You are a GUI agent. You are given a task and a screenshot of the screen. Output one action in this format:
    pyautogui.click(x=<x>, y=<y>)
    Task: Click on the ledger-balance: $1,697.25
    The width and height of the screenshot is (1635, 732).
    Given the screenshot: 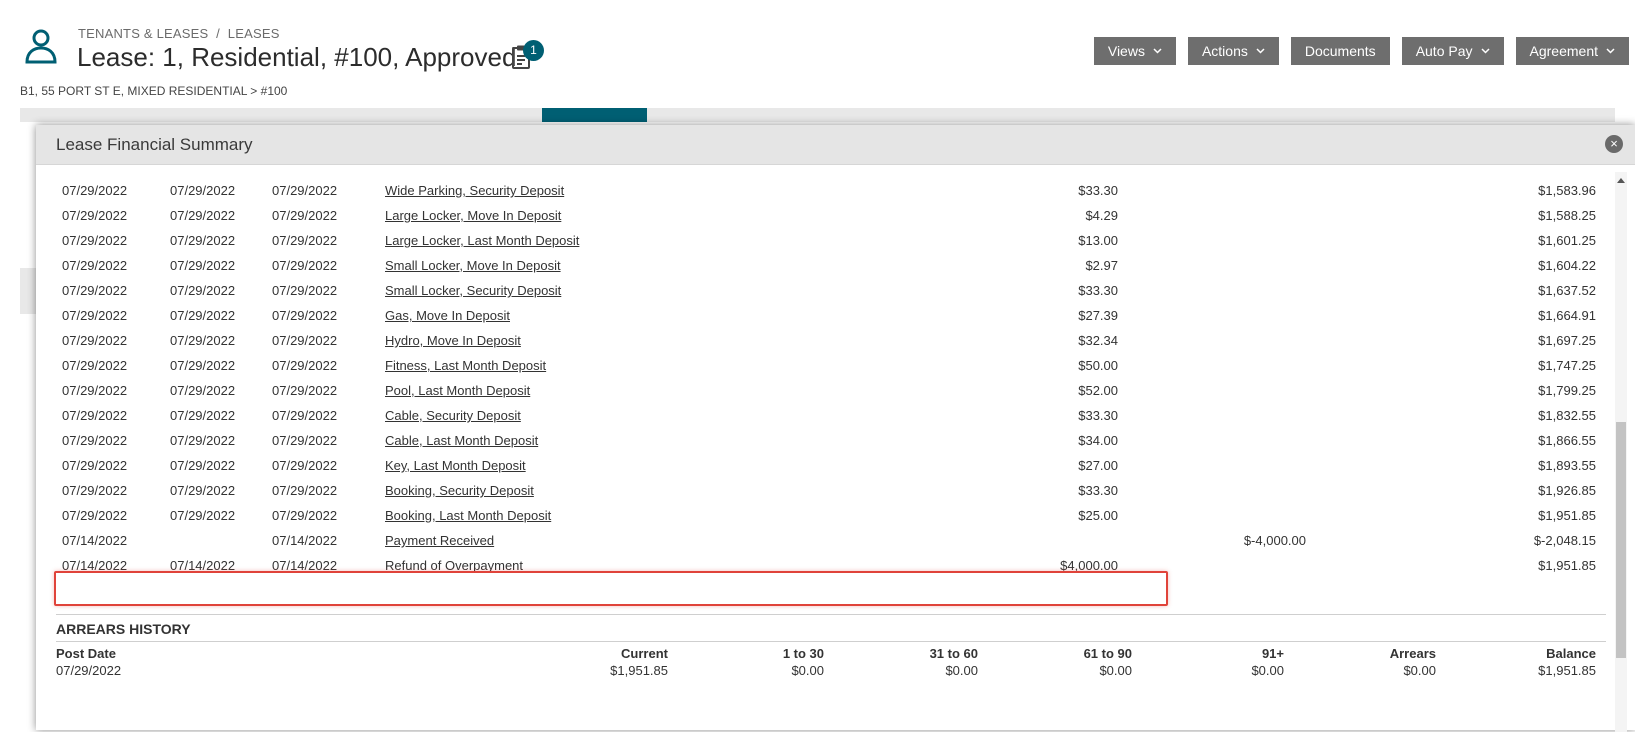 What is the action you would take?
    pyautogui.click(x=1567, y=340)
    